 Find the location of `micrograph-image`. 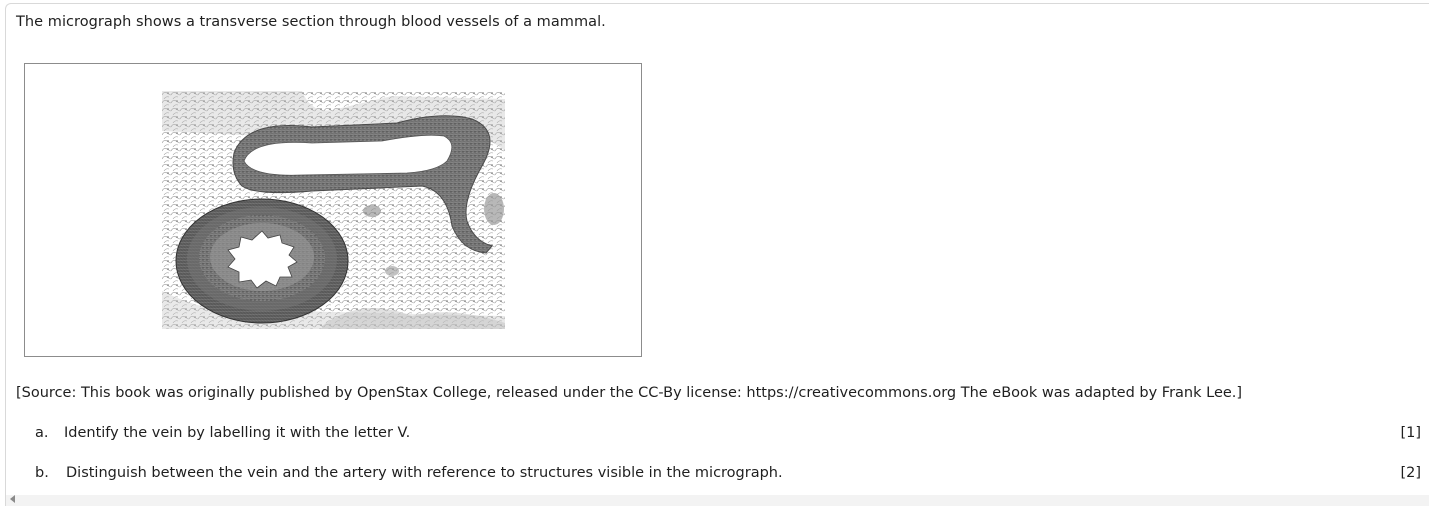

micrograph-image is located at coordinates (333, 210).